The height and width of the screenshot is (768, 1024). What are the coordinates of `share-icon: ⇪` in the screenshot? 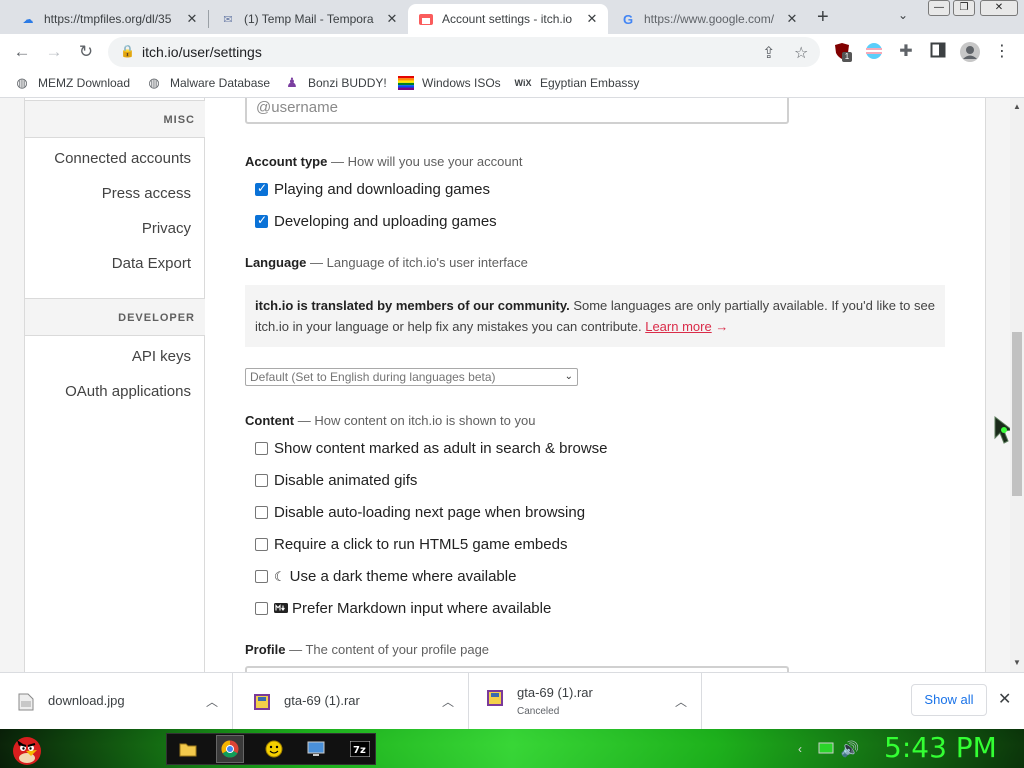 It's located at (768, 53).